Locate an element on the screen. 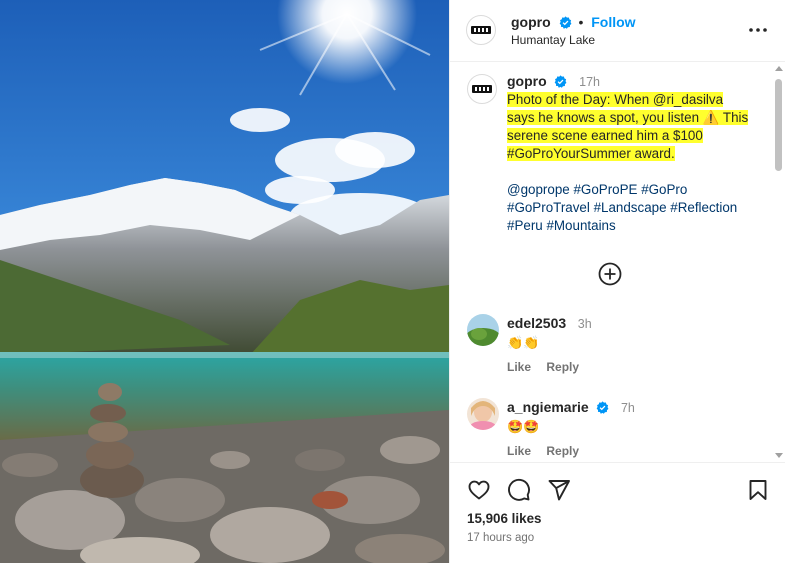 The image size is (785, 563). comment-text: 🤩🤩 is located at coordinates (632, 427).